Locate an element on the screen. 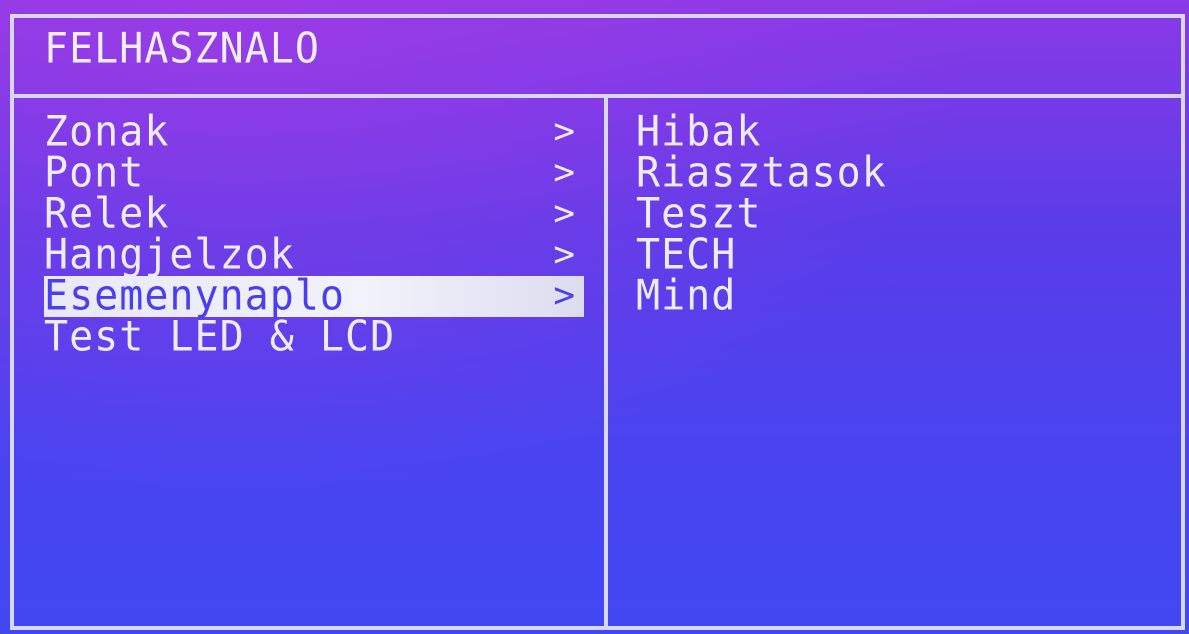  submenu-item-tech: TECH is located at coordinates (896, 255).